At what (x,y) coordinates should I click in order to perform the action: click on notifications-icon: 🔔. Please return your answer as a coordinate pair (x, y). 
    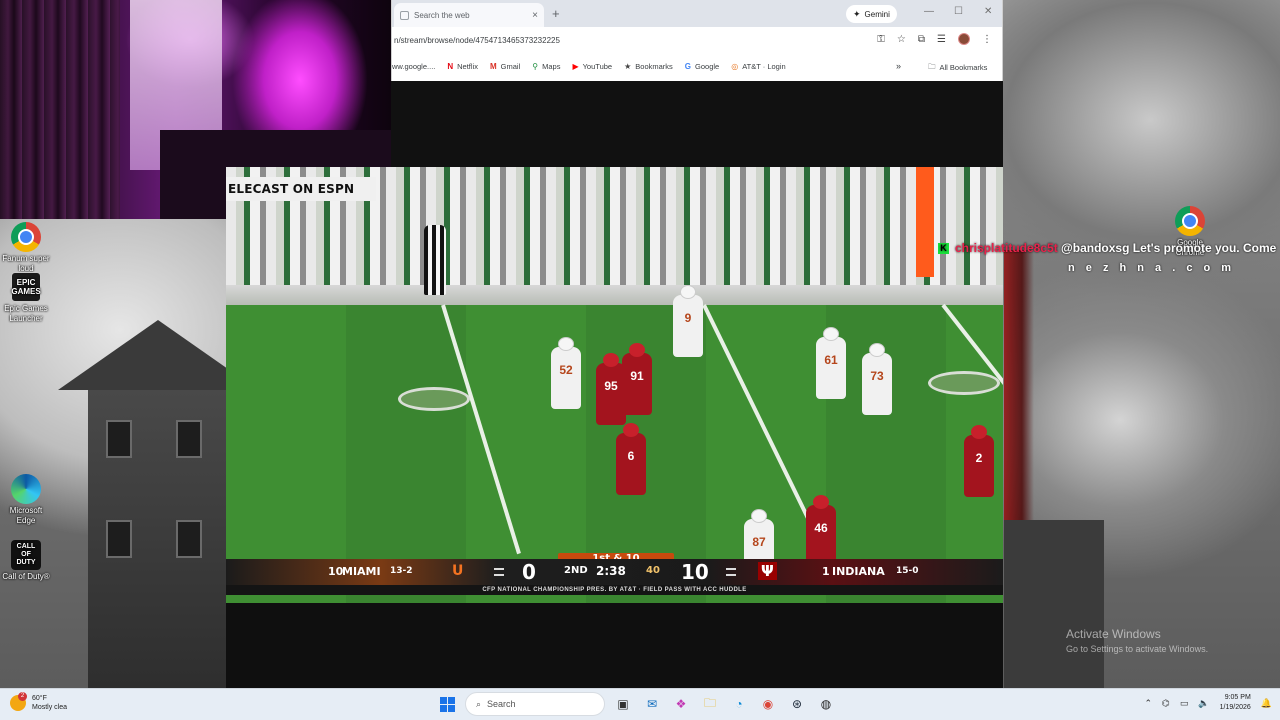
    Looking at the image, I should click on (1266, 703).